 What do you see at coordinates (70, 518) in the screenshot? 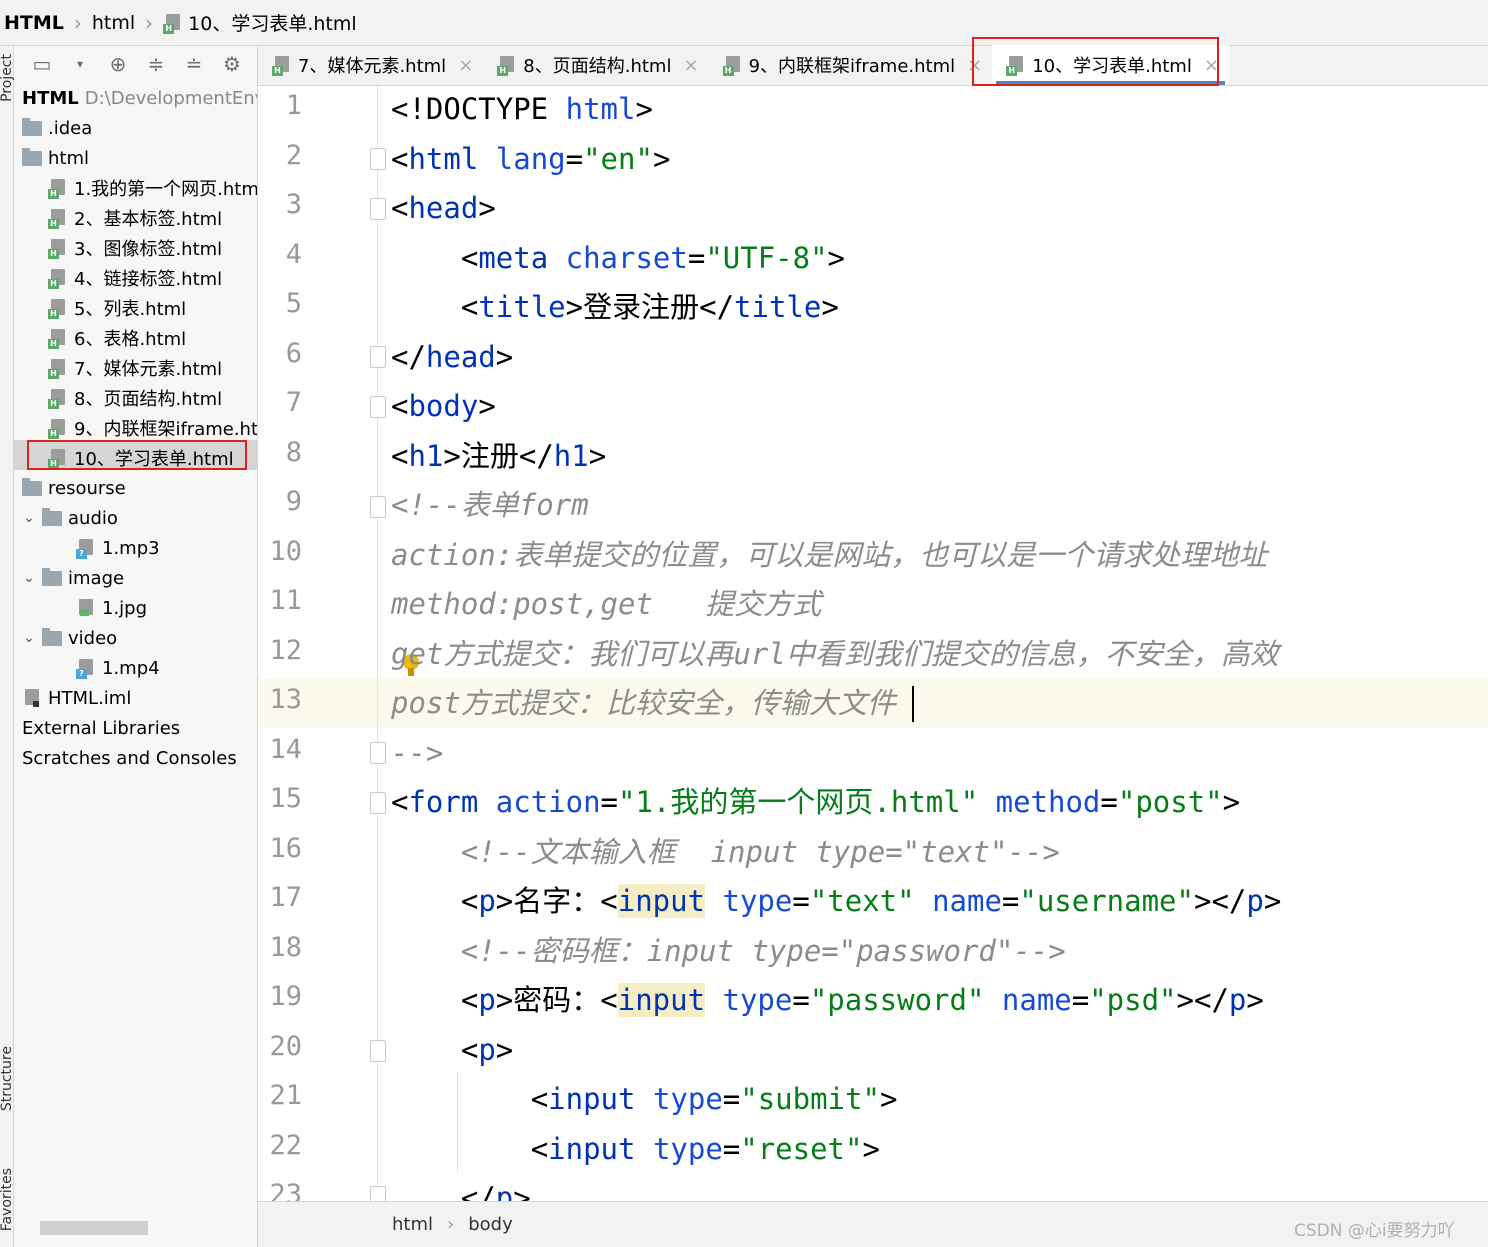
I see `tree-item-audio: ⌄ audio` at bounding box center [70, 518].